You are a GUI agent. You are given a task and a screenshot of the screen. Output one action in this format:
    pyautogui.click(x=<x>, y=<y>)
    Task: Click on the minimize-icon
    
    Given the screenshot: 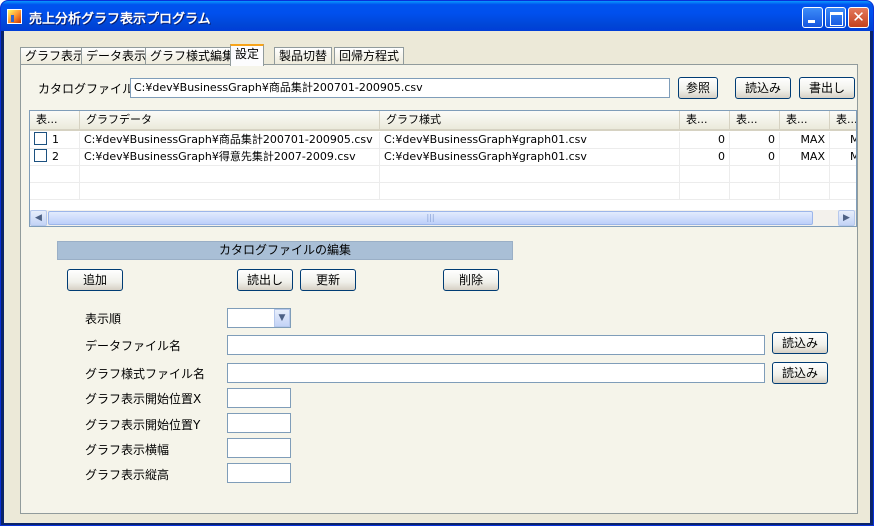 What is the action you would take?
    pyautogui.click(x=812, y=17)
    